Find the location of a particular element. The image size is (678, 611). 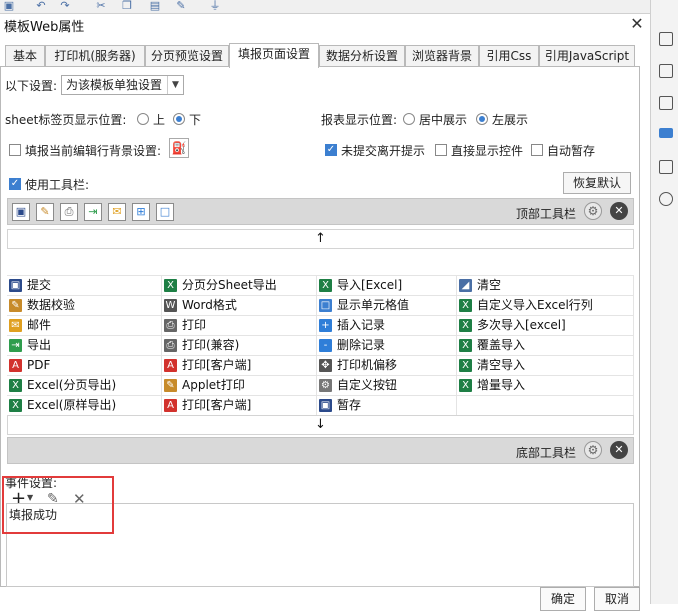

toolbar-button: ▣ 提交 is located at coordinates (84, 286).